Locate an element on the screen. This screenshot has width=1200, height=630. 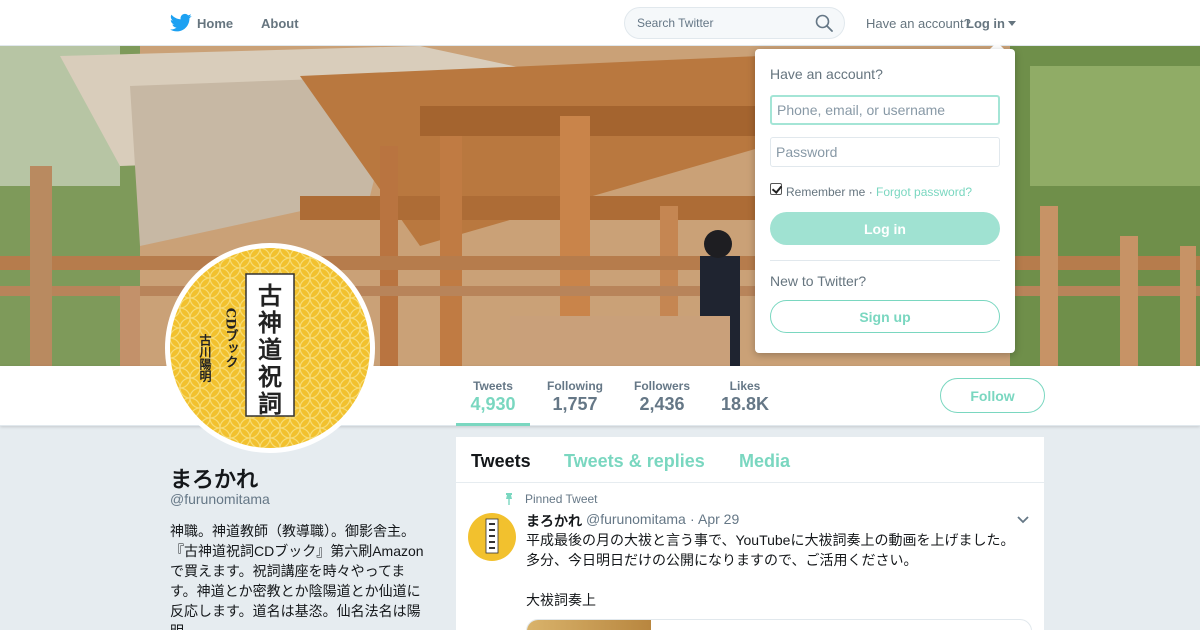
profile-display-name: まろかれ is located at coordinates (214, 478).